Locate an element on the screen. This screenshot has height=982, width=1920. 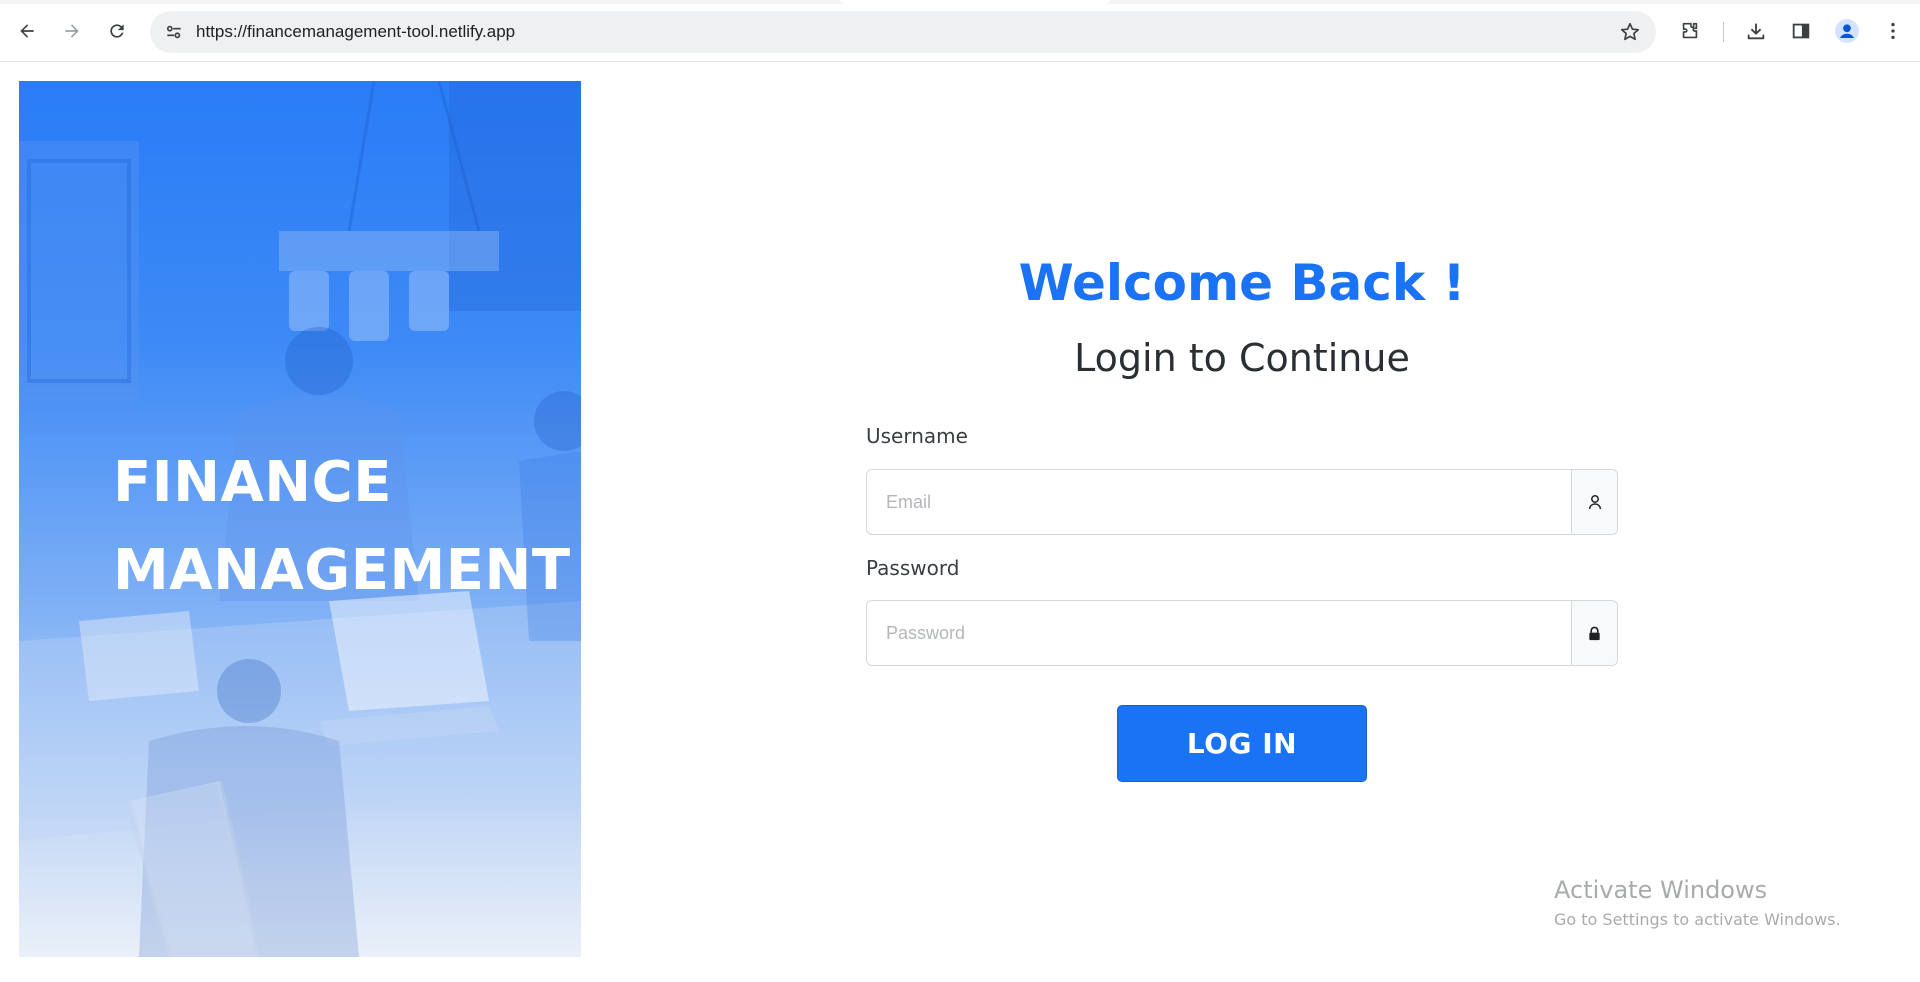
side-panel-button is located at coordinates (1801, 31).